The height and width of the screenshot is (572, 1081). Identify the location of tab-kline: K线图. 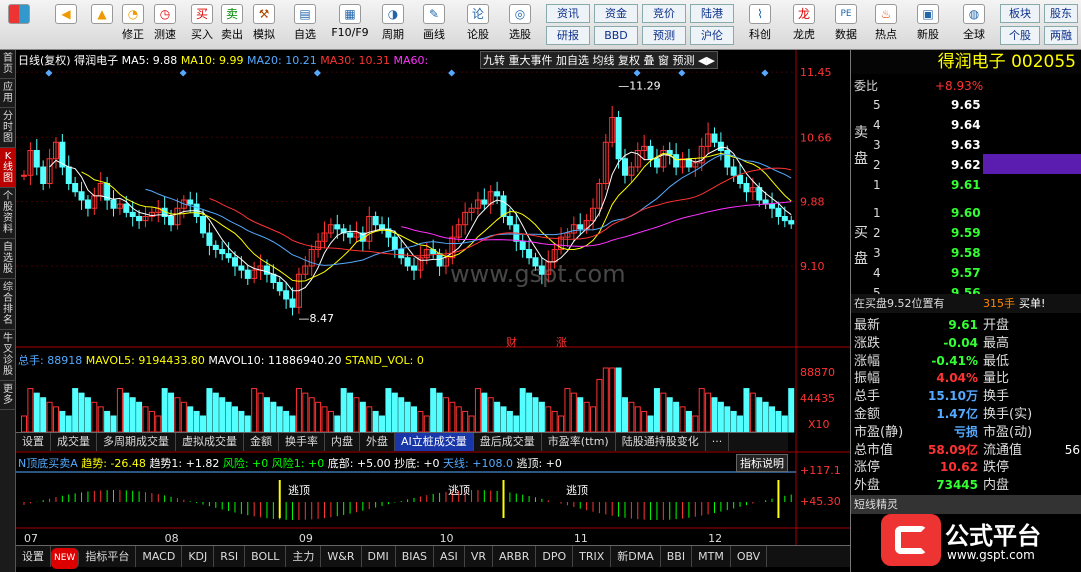
(8, 168).